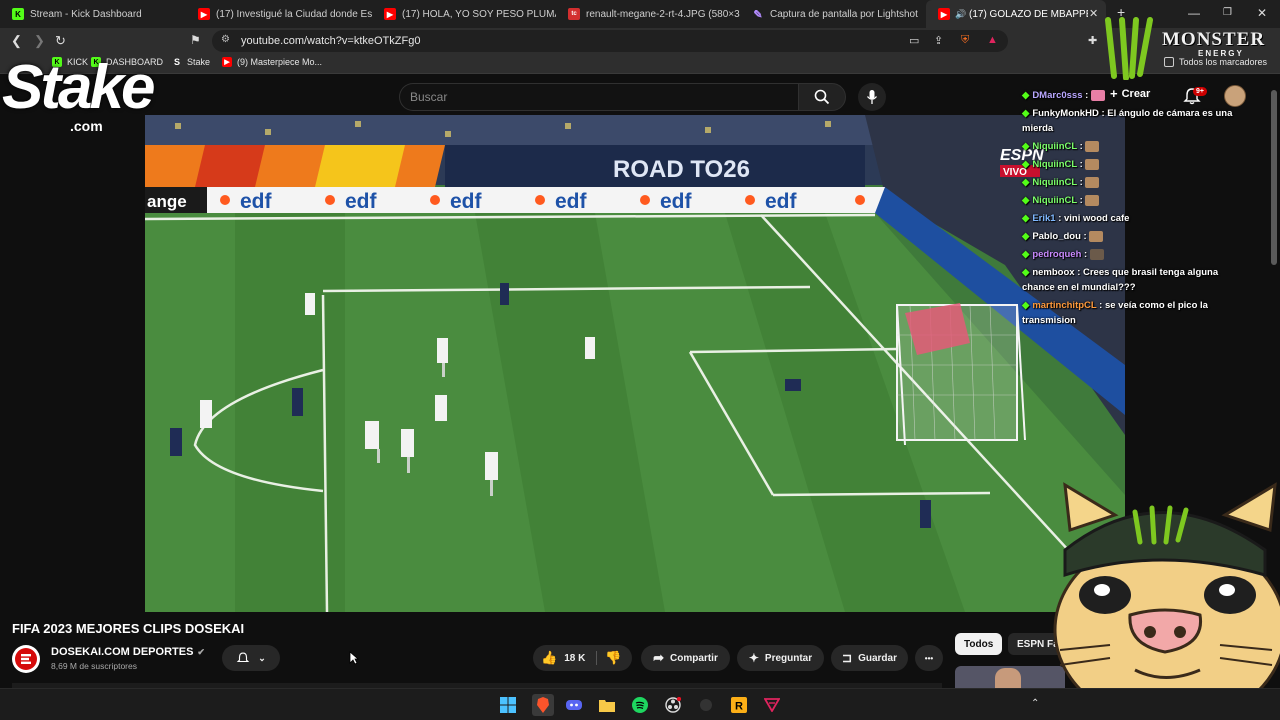 This screenshot has height=720, width=1280. Describe the element at coordinates (294, 14) in the screenshot. I see `tab-title: (17) Investigué la Ciudad donde Esco` at that location.